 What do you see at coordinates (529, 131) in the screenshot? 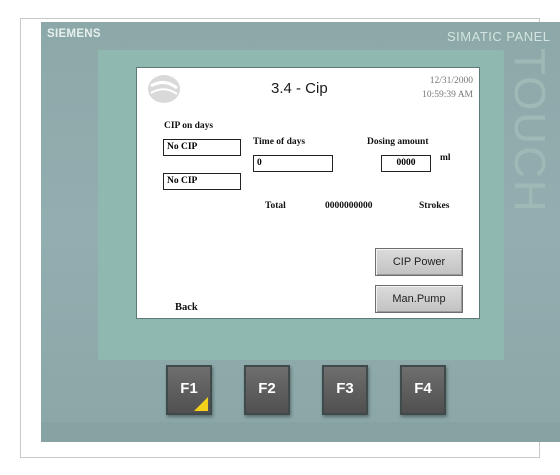
I see `touch-label: TOUCH` at bounding box center [529, 131].